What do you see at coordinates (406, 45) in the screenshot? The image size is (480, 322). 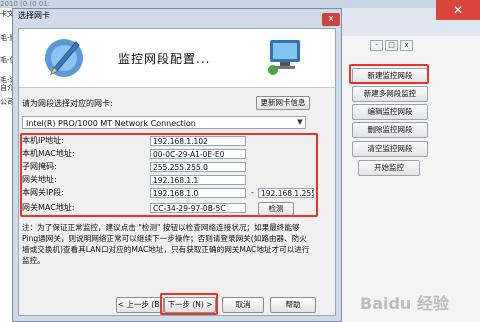 I see `panel-close-button: x` at bounding box center [406, 45].